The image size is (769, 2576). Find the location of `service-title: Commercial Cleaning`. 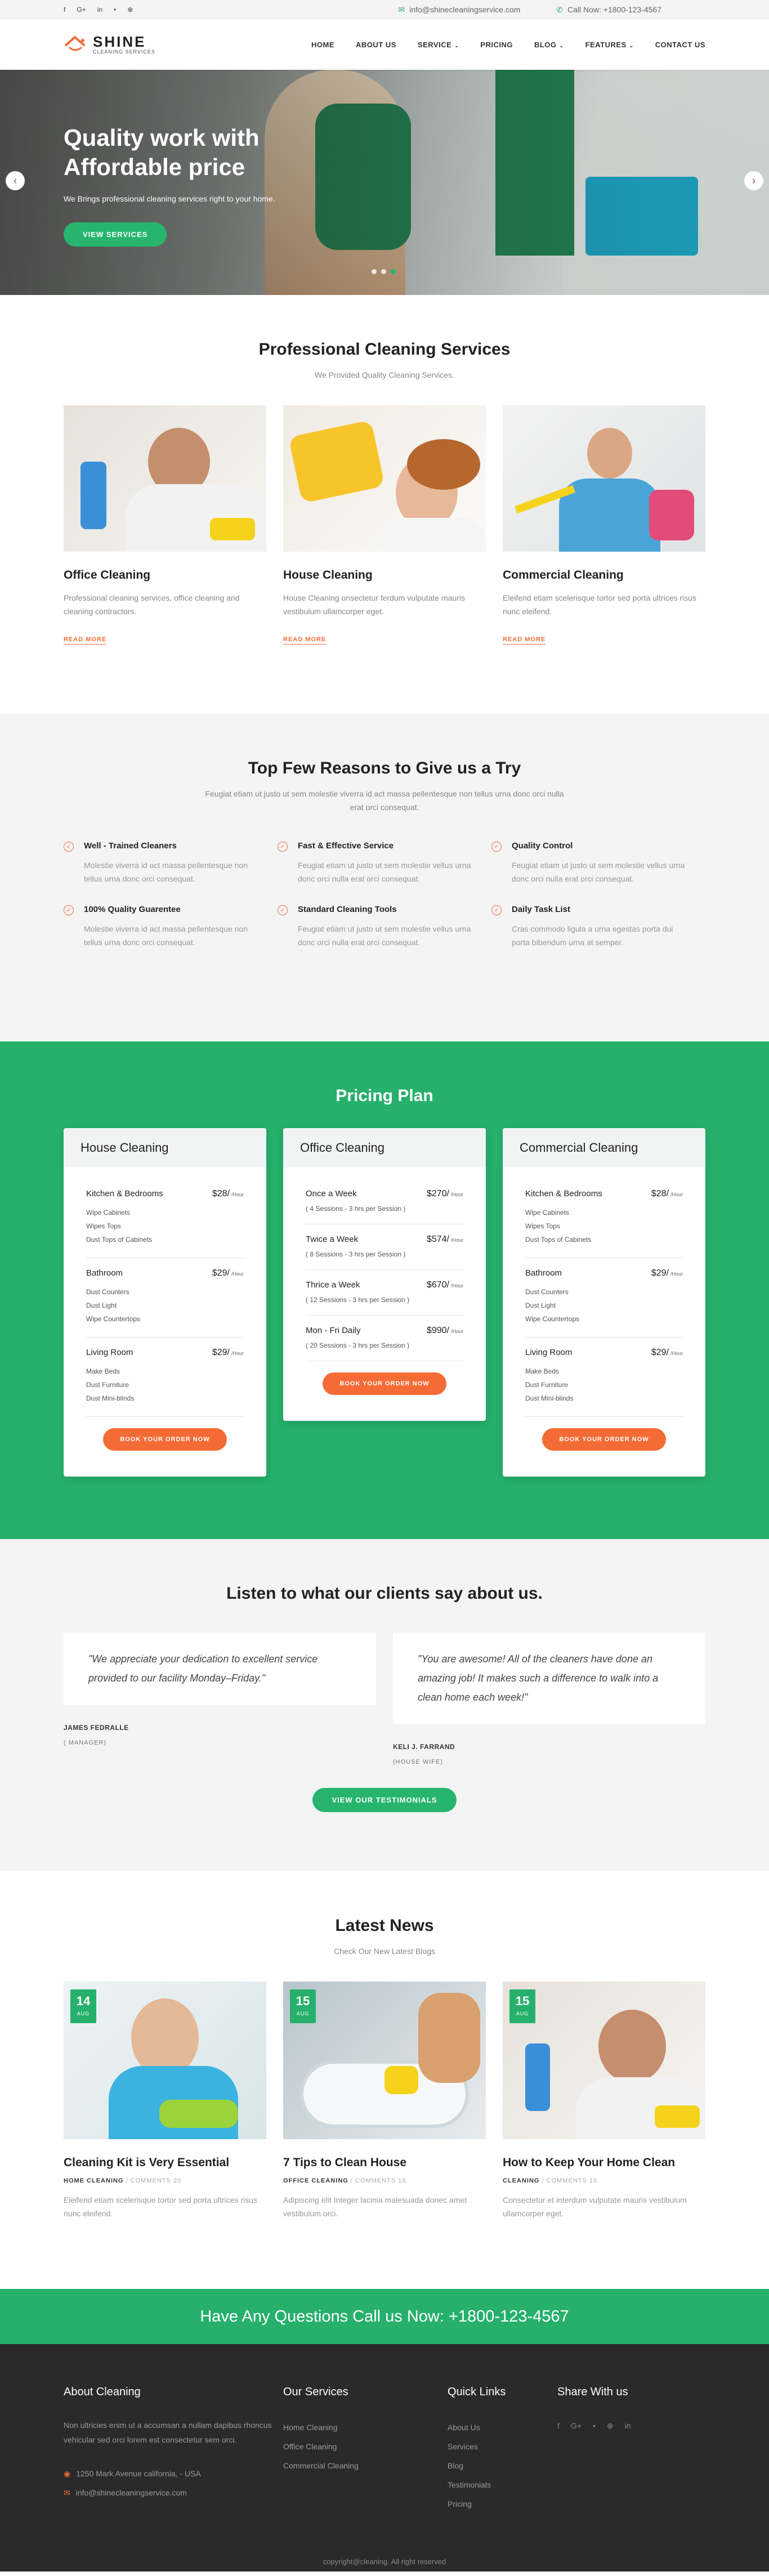

service-title: Commercial Cleaning is located at coordinates (563, 575).